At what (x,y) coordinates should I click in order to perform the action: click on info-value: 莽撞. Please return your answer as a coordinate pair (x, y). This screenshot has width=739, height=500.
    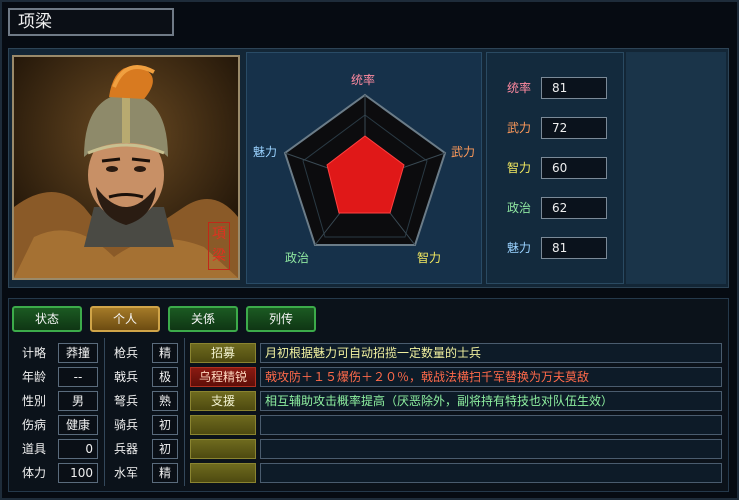
    Looking at the image, I should click on (78, 353).